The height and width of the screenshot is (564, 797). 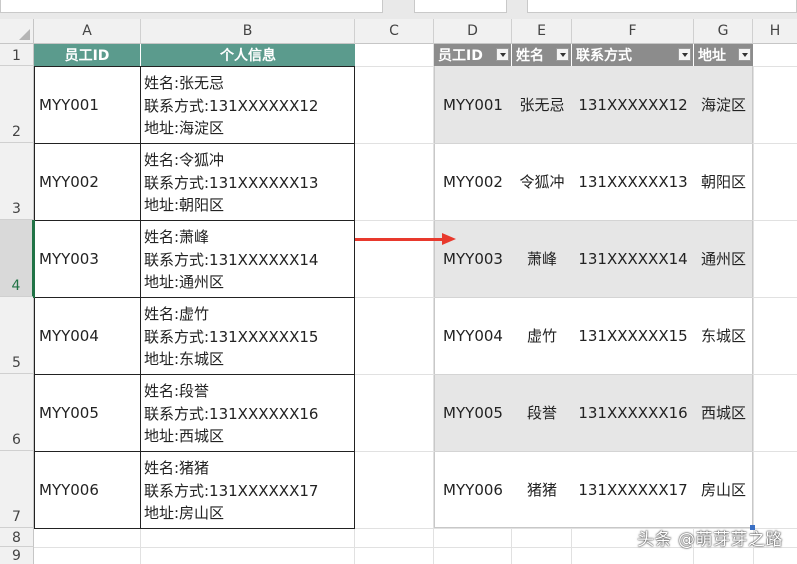 What do you see at coordinates (247, 490) in the screenshot?
I see `source-info-cell: 姓名:猪猪 联系方式:131XXXXXX17 地址:房山区` at bounding box center [247, 490].